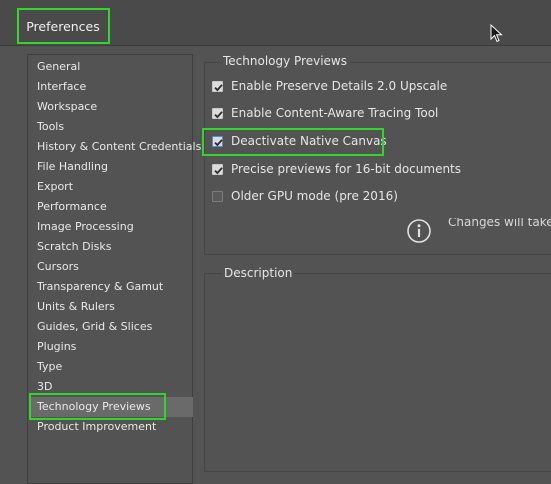 The height and width of the screenshot is (484, 551). Describe the element at coordinates (499, 223) in the screenshot. I see `info-text: Changes will take e` at that location.